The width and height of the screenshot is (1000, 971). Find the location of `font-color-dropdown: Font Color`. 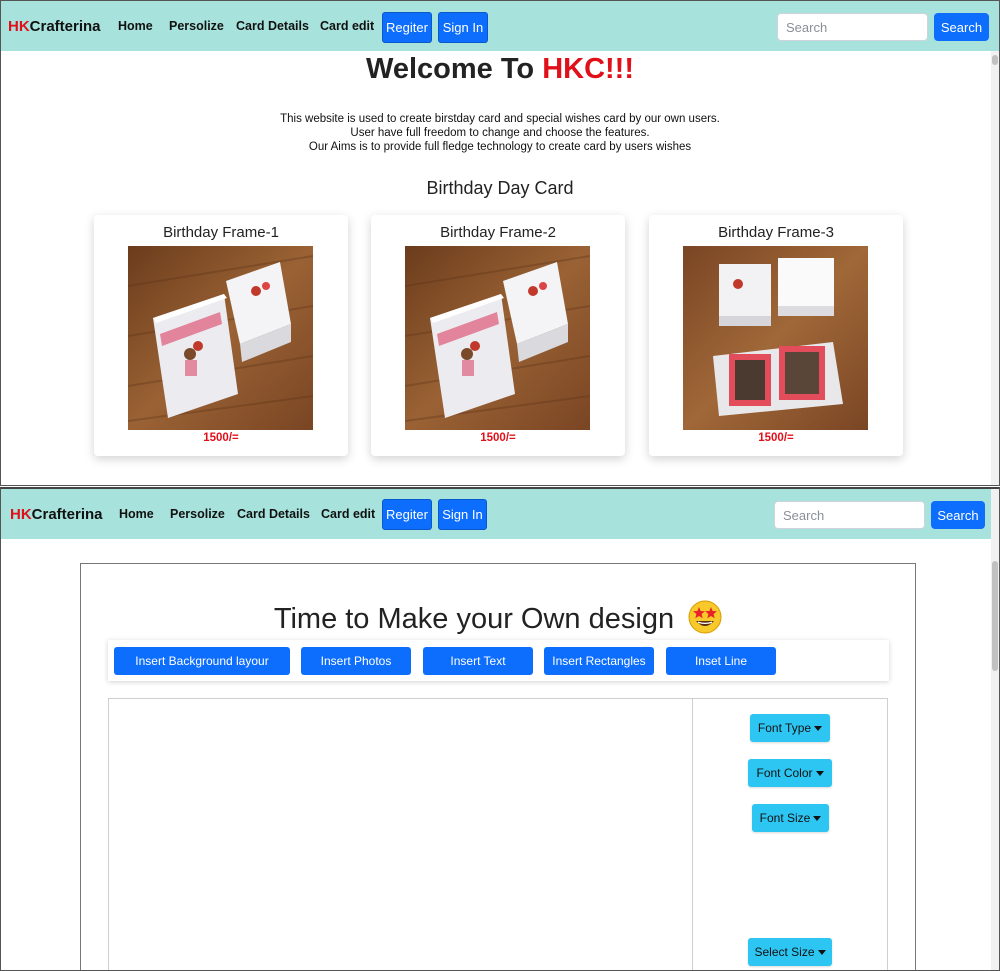

font-color-dropdown: Font Color is located at coordinates (790, 773).